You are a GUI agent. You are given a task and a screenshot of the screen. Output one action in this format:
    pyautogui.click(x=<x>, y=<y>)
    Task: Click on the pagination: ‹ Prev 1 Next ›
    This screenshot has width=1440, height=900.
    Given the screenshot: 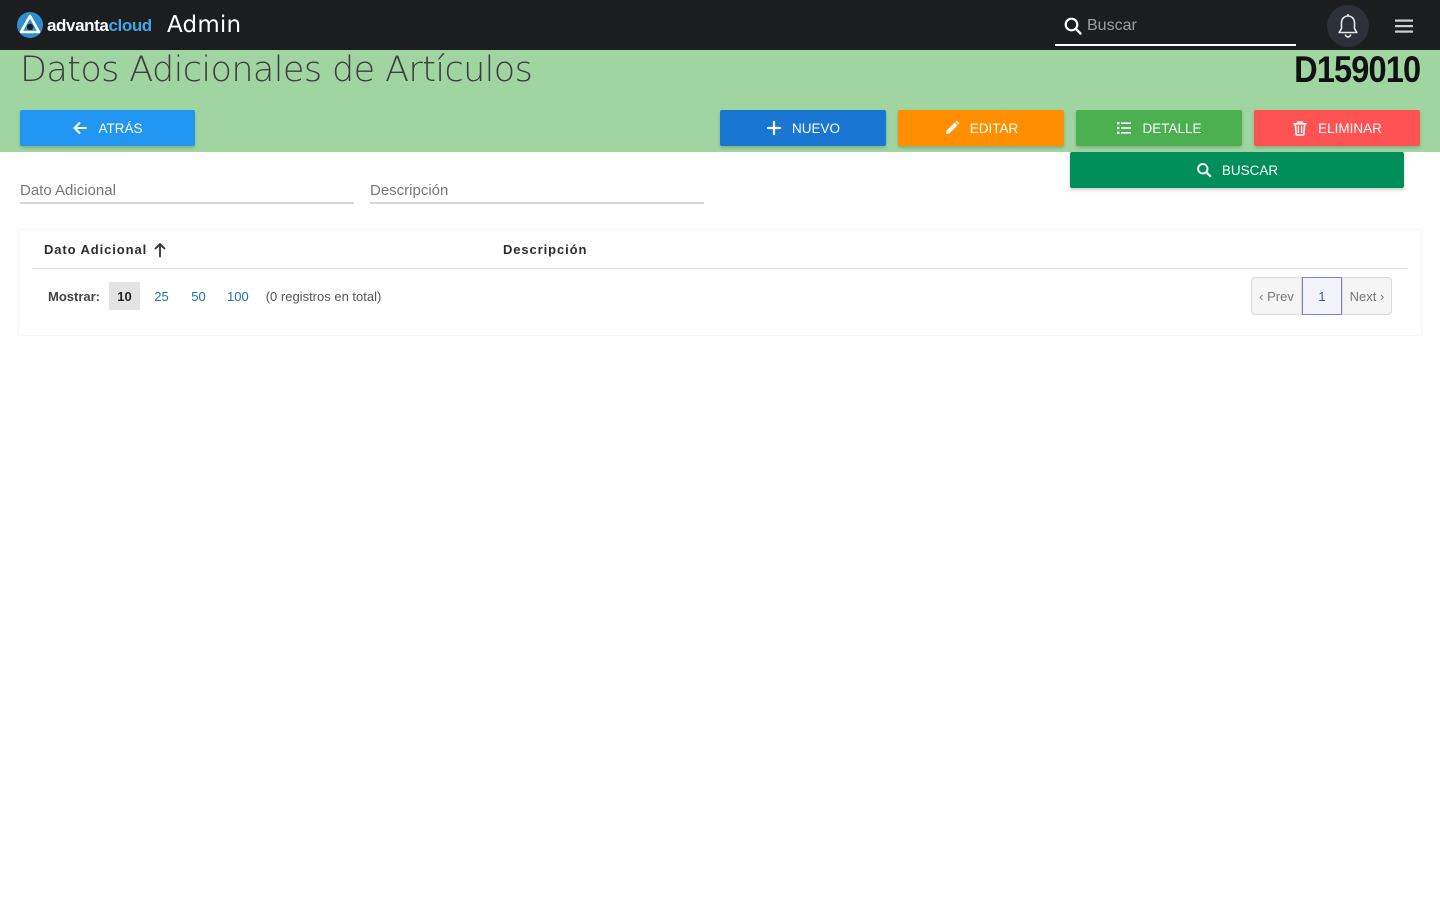 What is the action you would take?
    pyautogui.click(x=1321, y=296)
    